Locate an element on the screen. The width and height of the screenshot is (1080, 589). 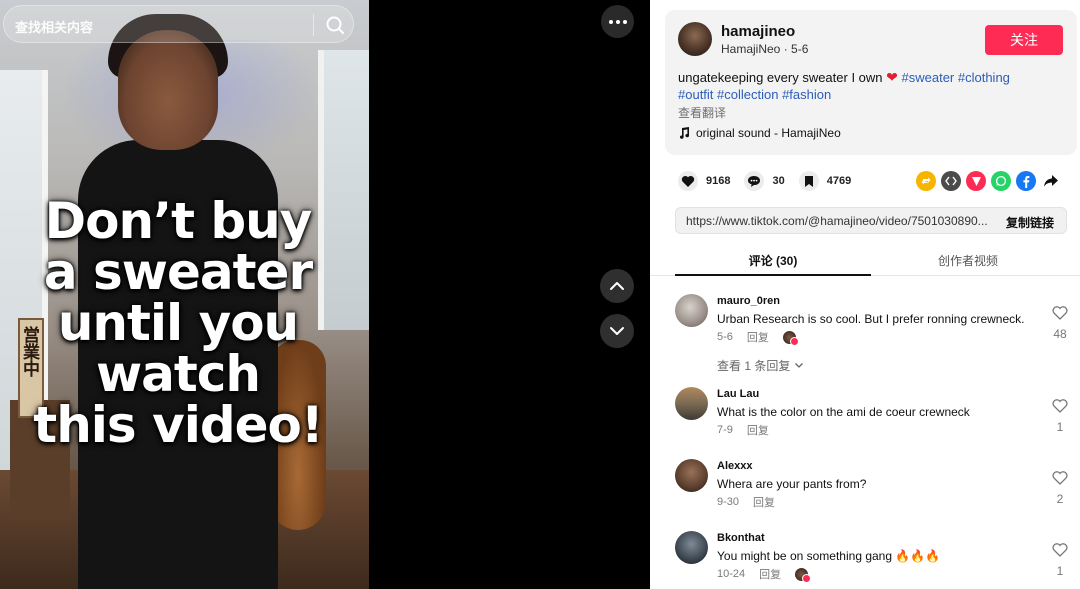
comment-text: Whera are your pants from? is located at coordinates (792, 484).